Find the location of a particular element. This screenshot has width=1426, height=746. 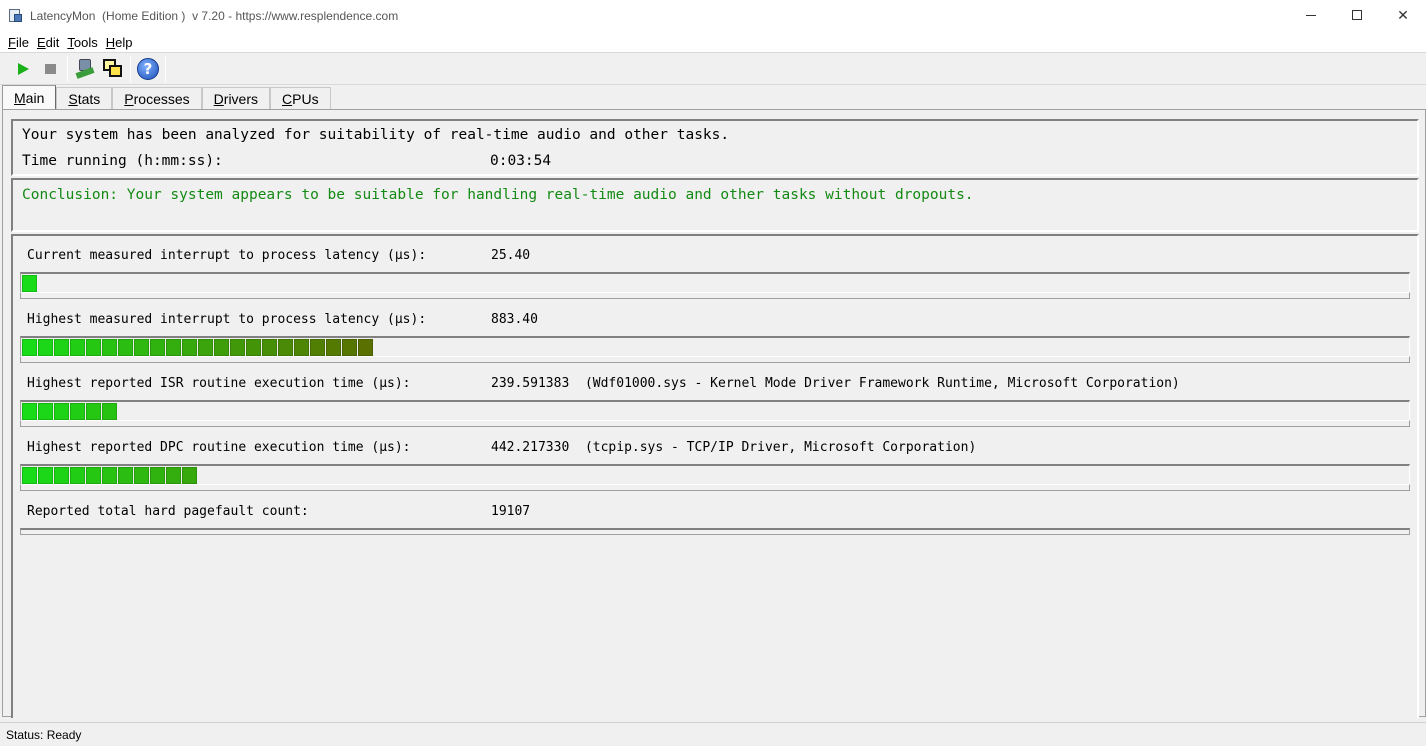

tools-button is located at coordinates (85, 69).